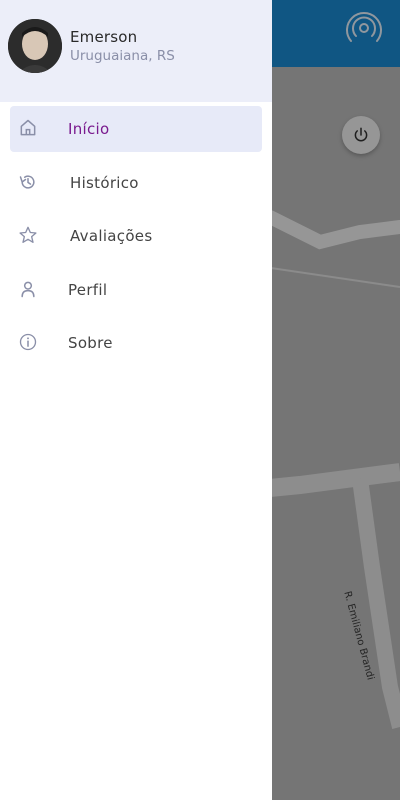  What do you see at coordinates (136, 129) in the screenshot?
I see `menu-item-inicio: Início` at bounding box center [136, 129].